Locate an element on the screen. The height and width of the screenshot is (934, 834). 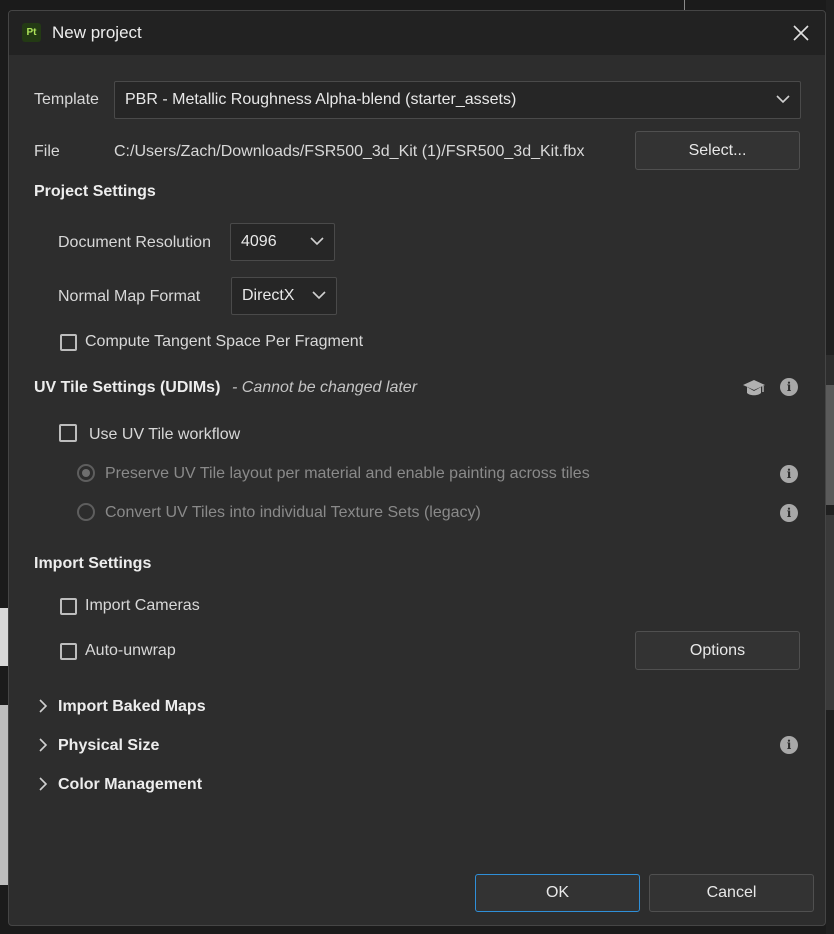
ok-button: OK is located at coordinates (557, 893).